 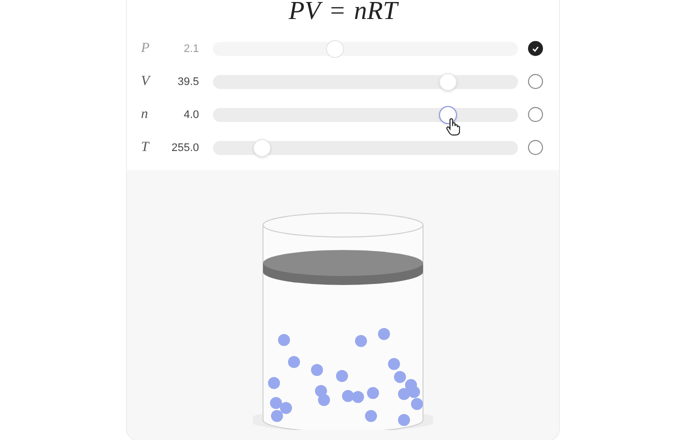 I want to click on variable-value: 2.1, so click(x=190, y=48).